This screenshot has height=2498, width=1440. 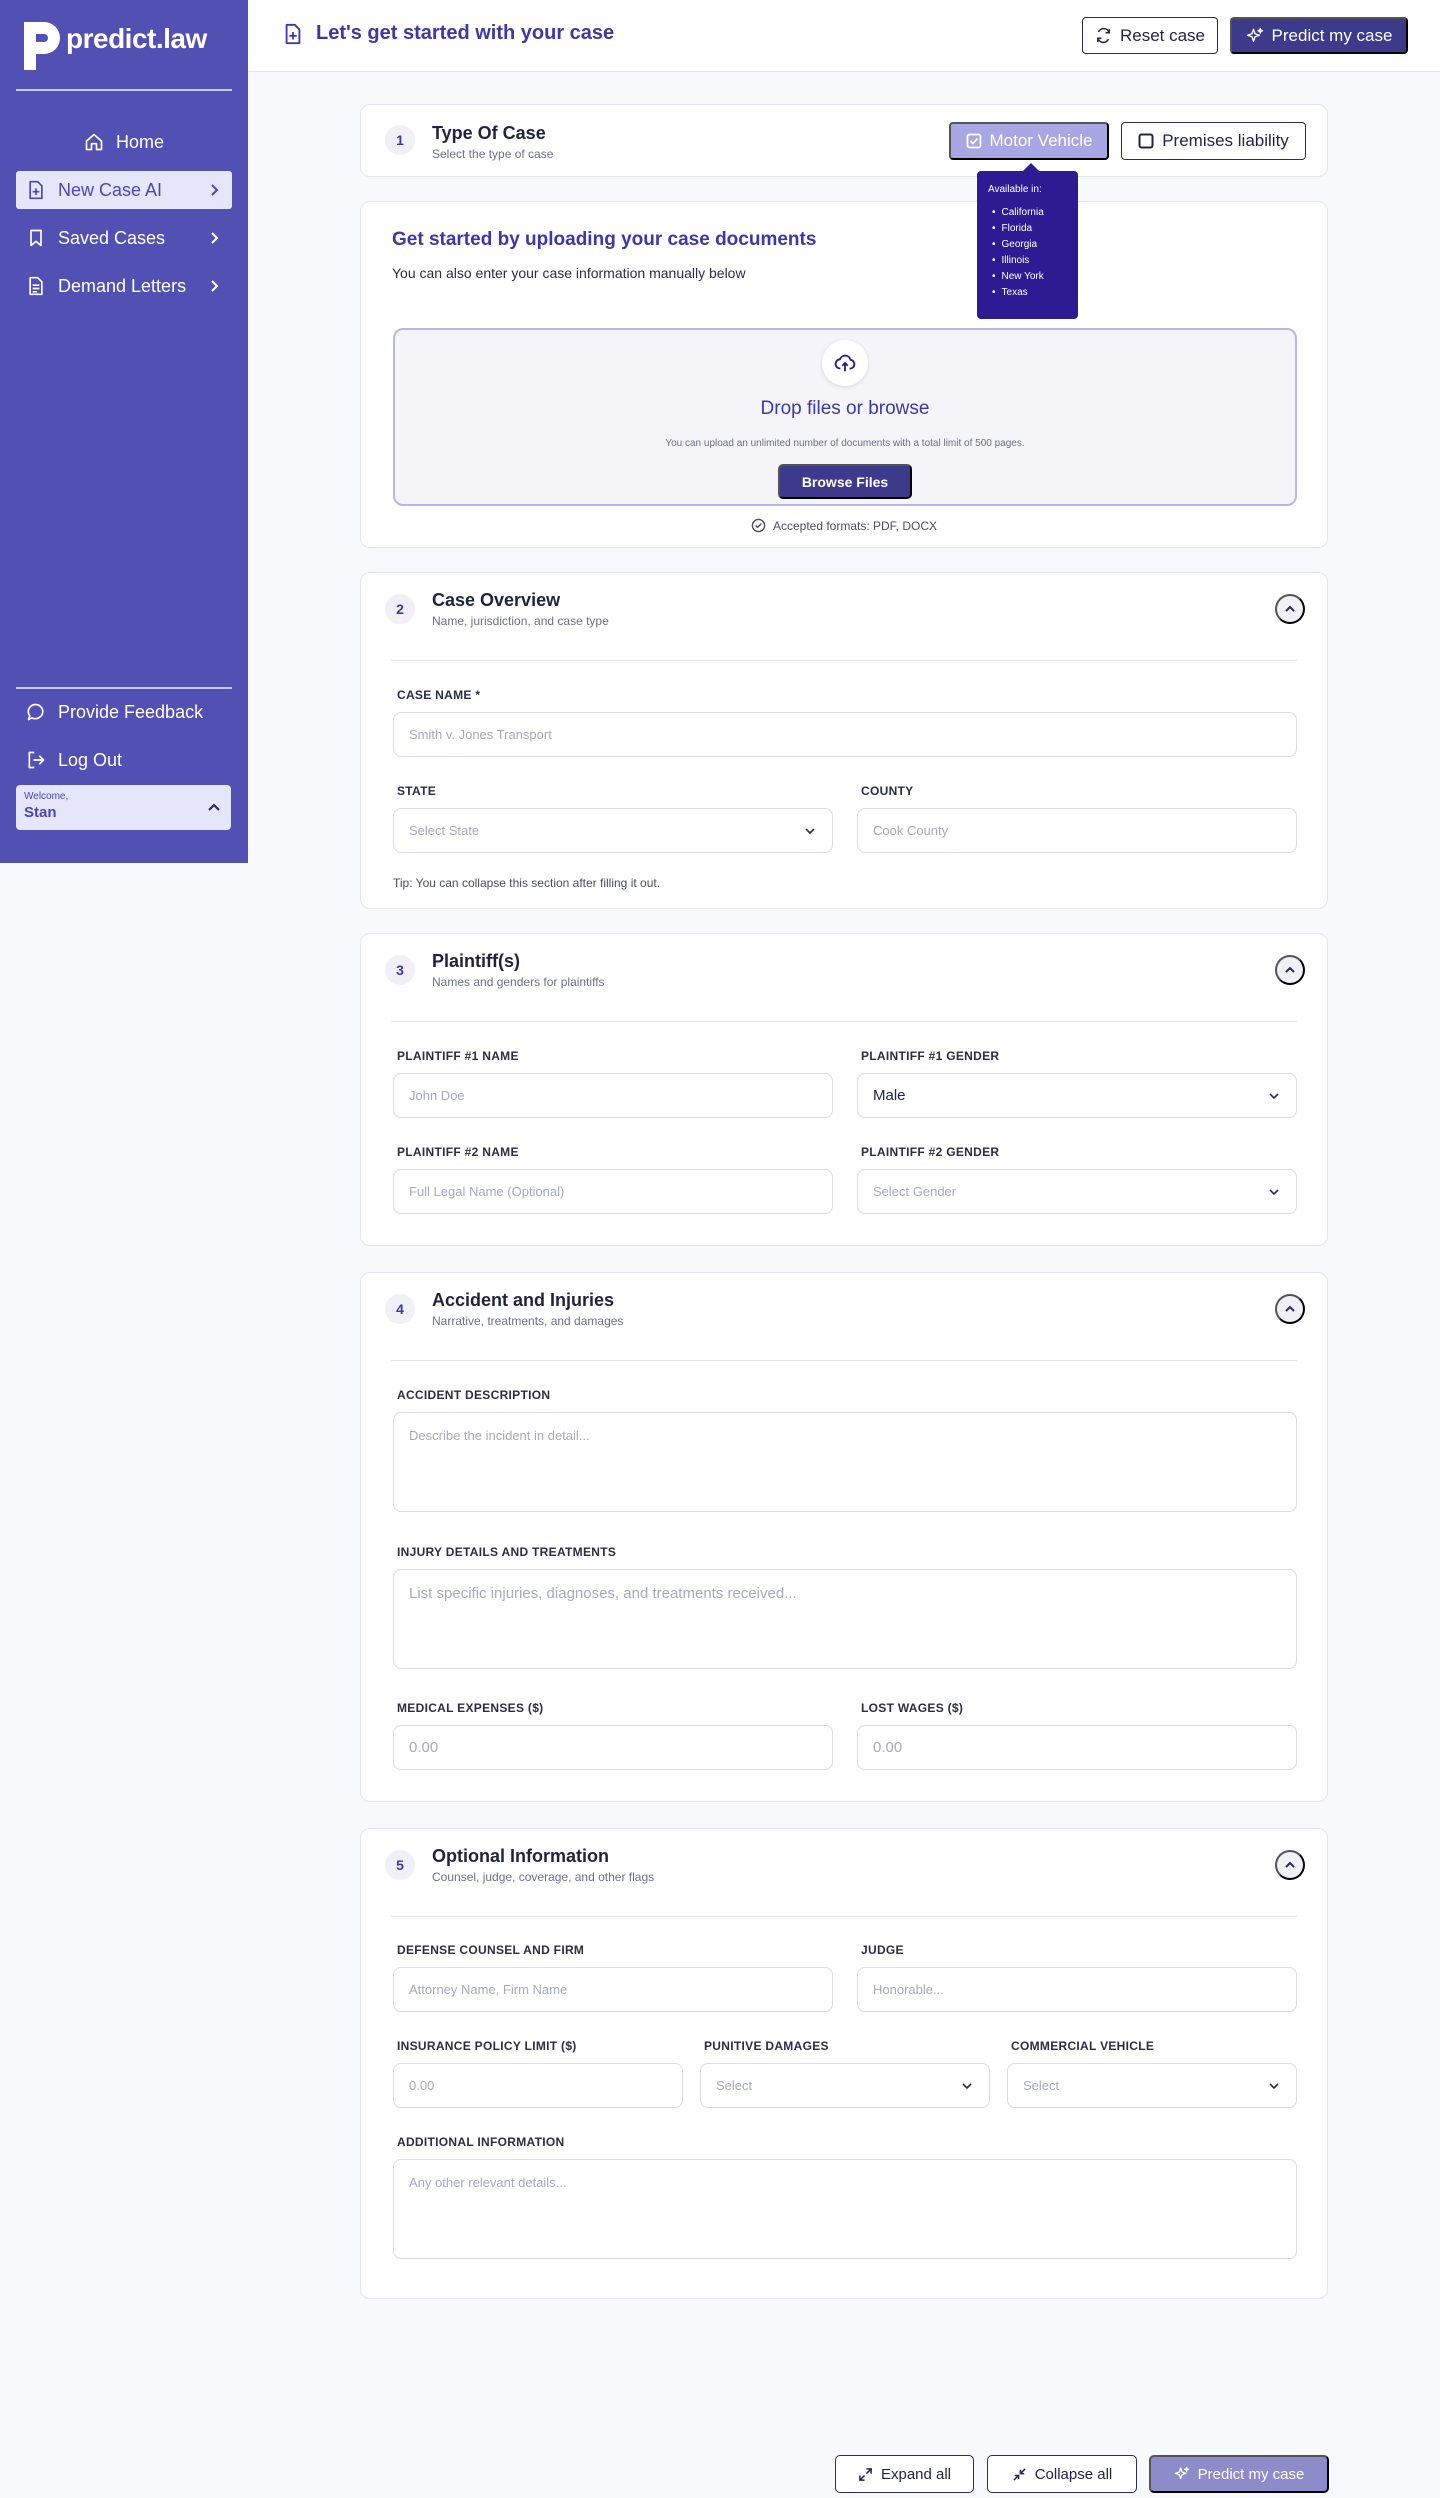 What do you see at coordinates (1152, 2085) in the screenshot?
I see `commercial-vehicle-select: Select` at bounding box center [1152, 2085].